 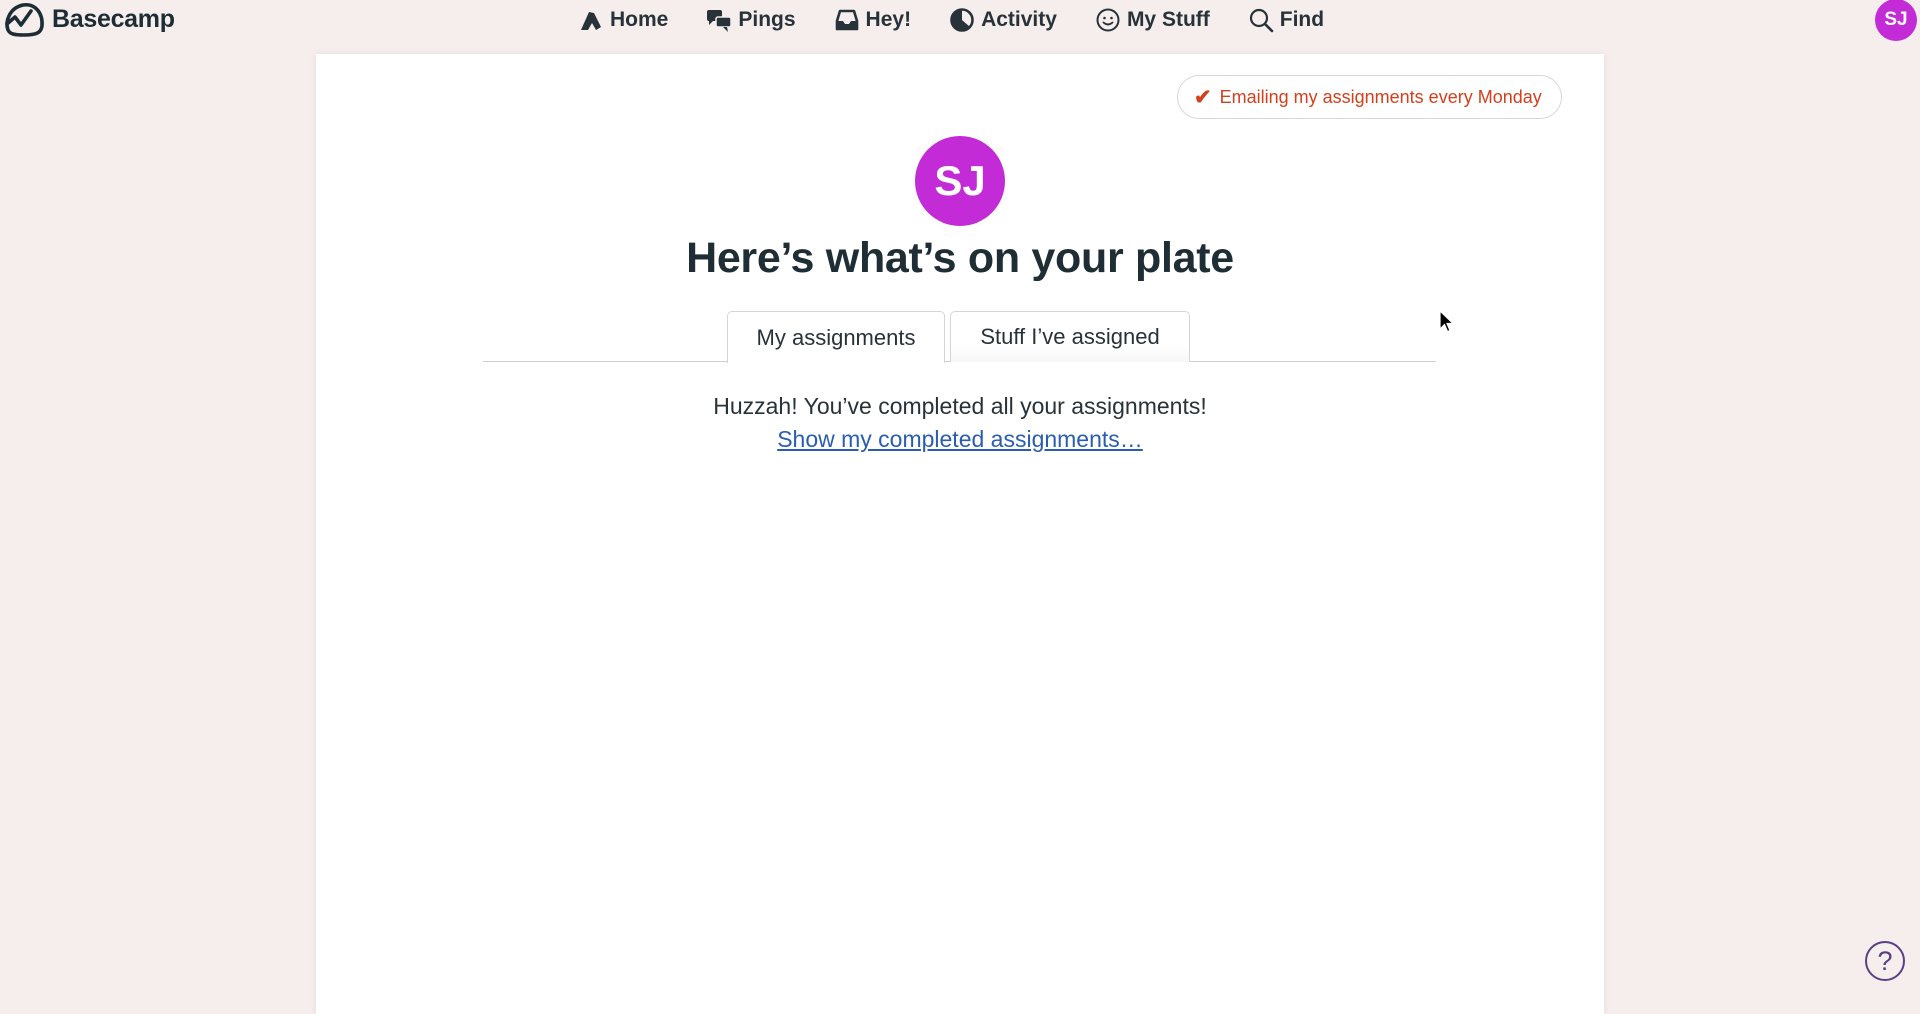 I want to click on basecamp-logo-icon, so click(x=24, y=20).